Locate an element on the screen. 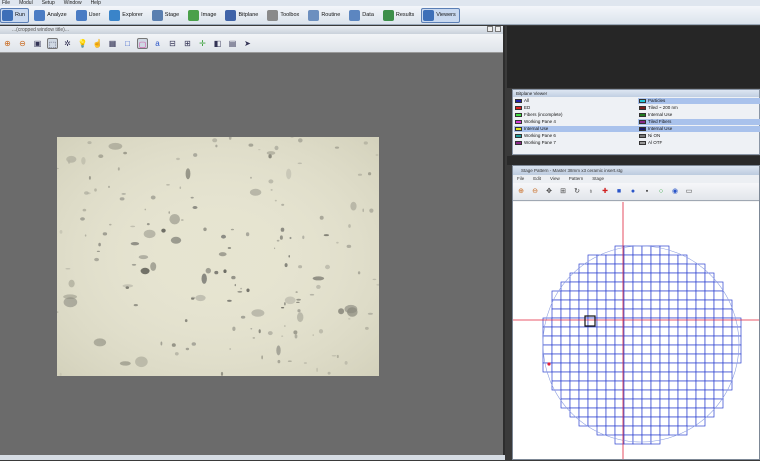 Image resolution: width=760 pixels, height=461 pixels. toolbar-image-button: Image is located at coordinates (203, 15).